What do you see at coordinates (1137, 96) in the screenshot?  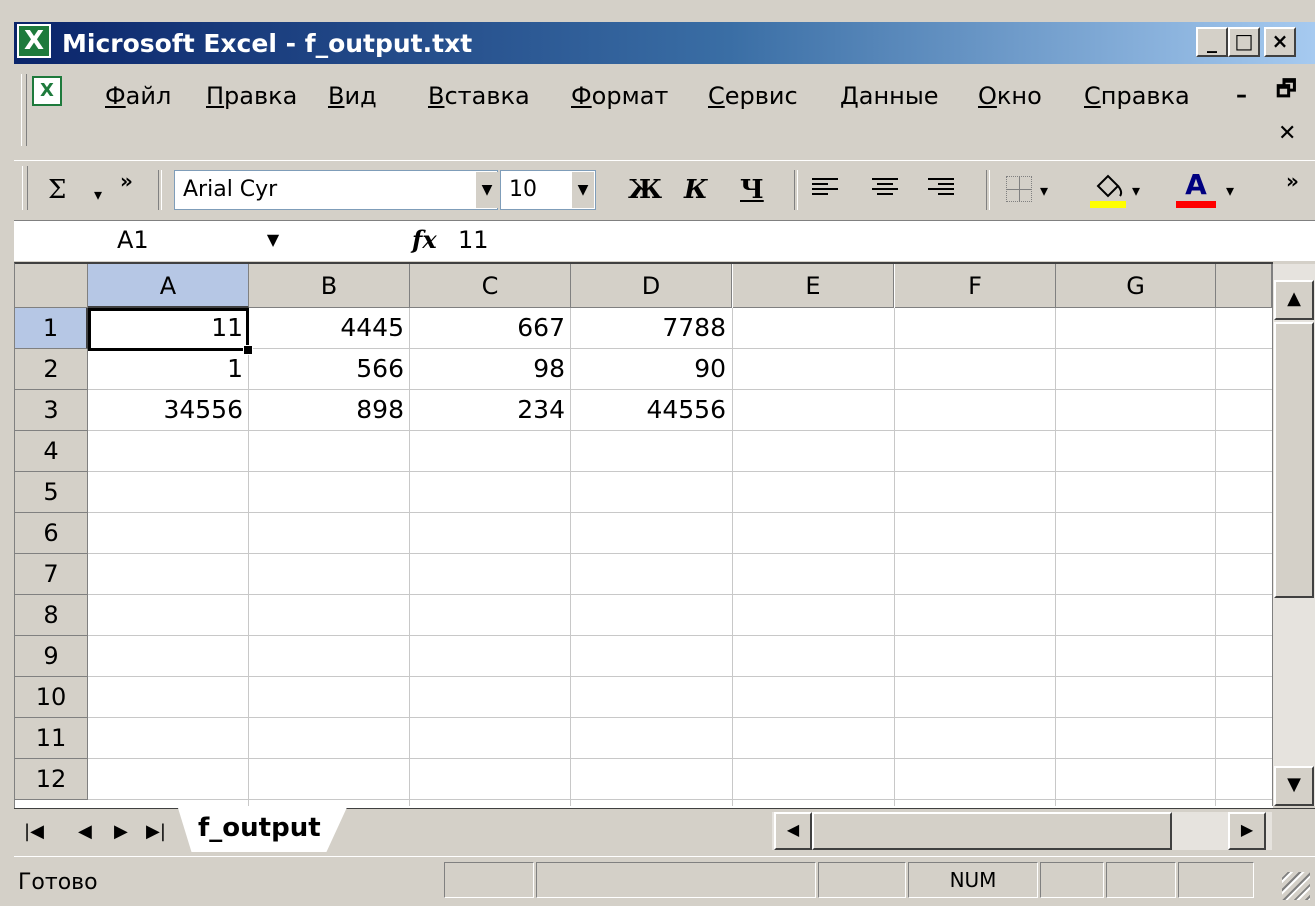 I see `menu-help: Справка` at bounding box center [1137, 96].